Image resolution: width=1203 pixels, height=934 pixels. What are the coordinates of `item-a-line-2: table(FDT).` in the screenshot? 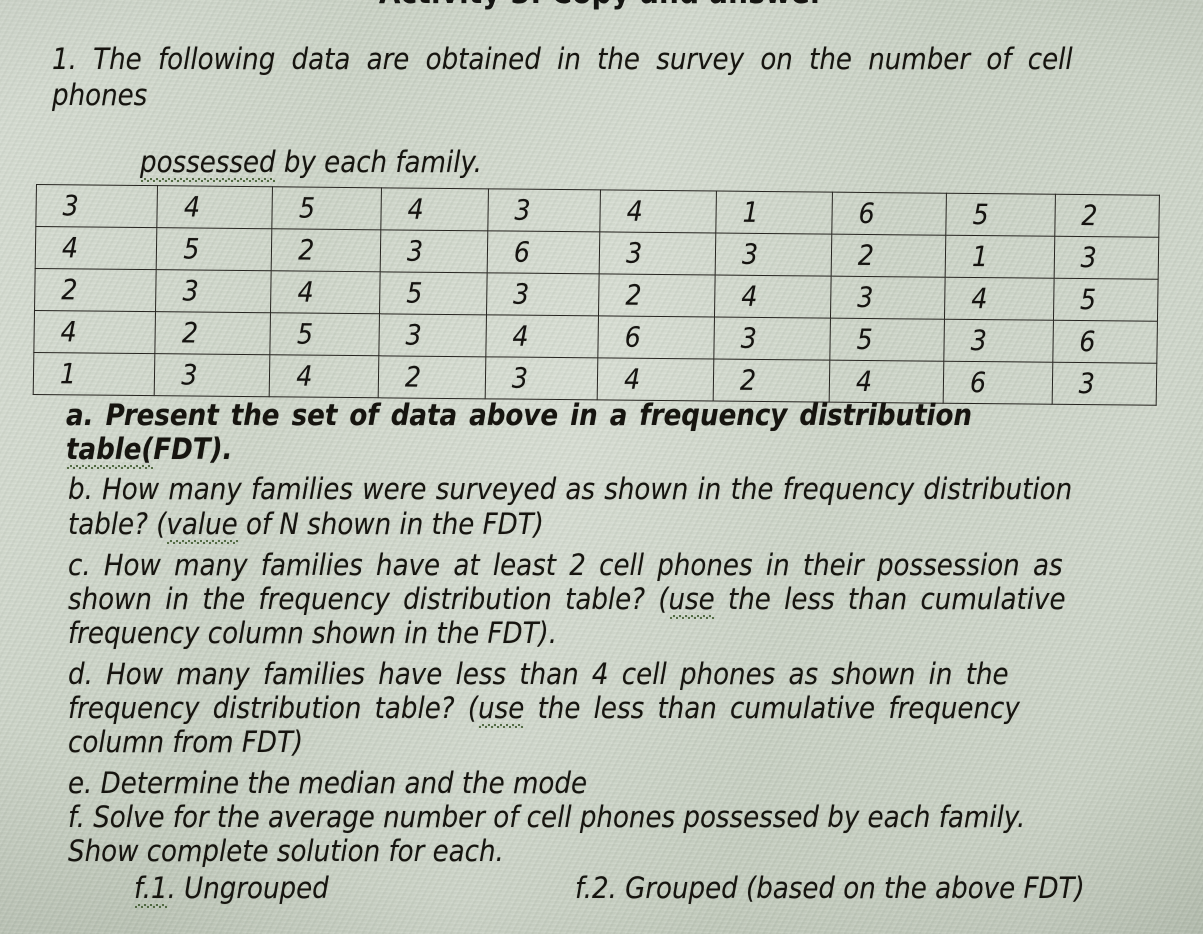 It's located at (149, 450).